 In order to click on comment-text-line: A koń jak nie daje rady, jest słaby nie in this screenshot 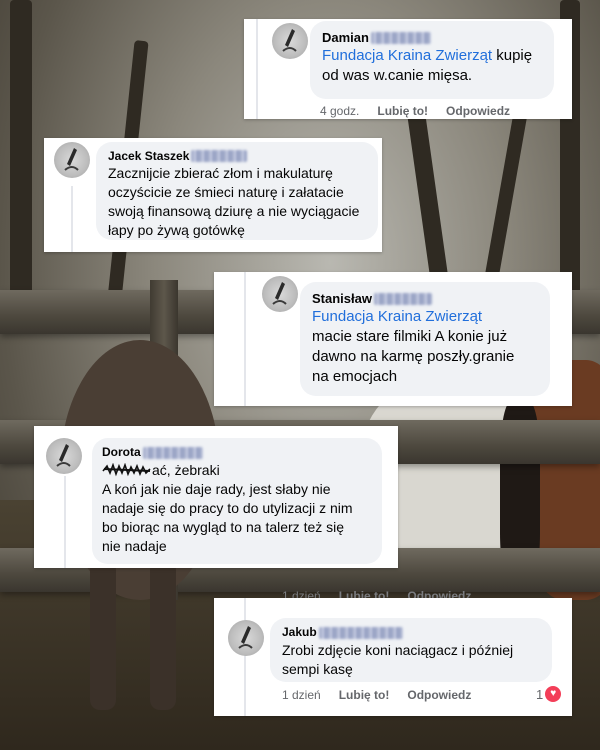, I will do `click(216, 489)`.